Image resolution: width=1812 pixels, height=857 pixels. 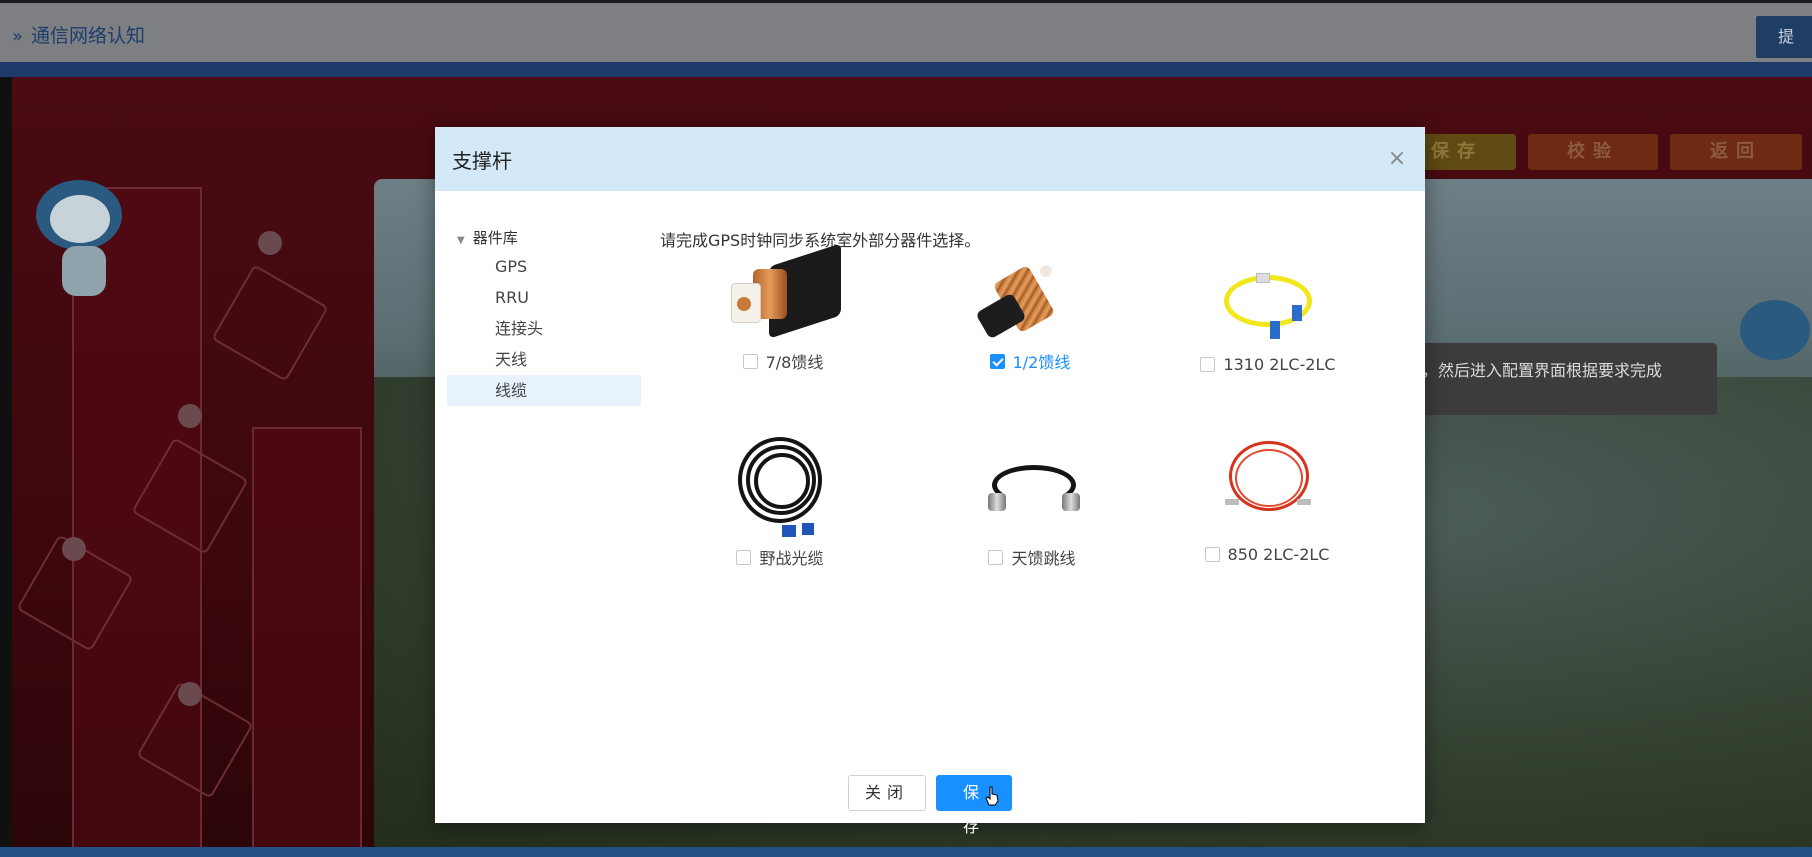 I want to click on tree-item-connector: 连接头, so click(x=544, y=328).